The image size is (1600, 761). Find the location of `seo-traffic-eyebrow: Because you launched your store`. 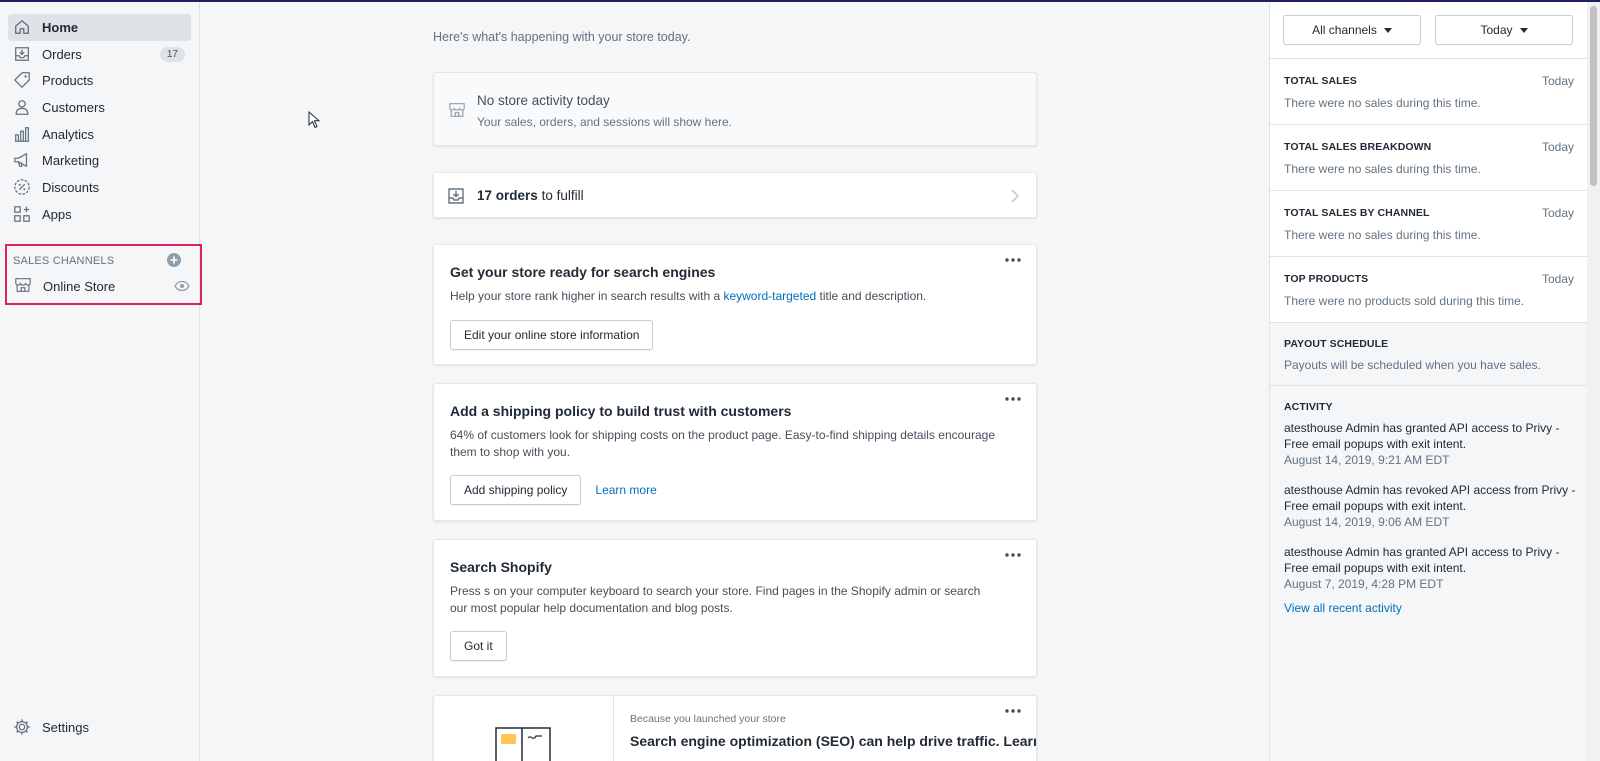

seo-traffic-eyebrow: Because you launched your store is located at coordinates (708, 719).